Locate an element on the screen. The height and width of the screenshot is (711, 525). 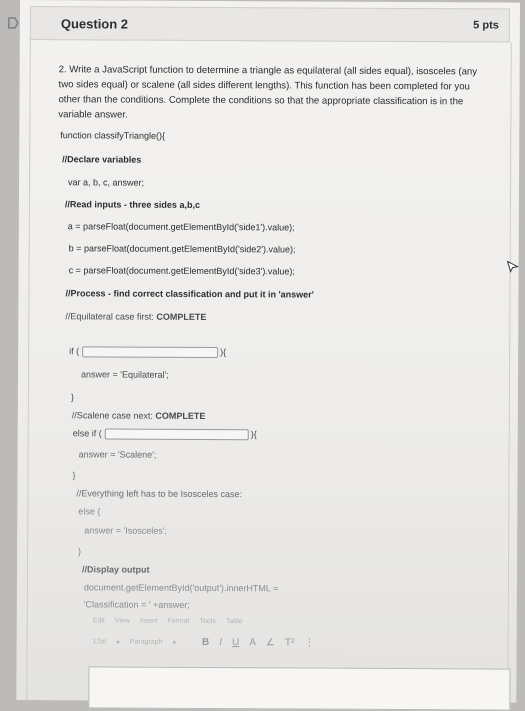
editor-menubar: Edit View Insert Format Tools Table is located at coordinates (168, 621).